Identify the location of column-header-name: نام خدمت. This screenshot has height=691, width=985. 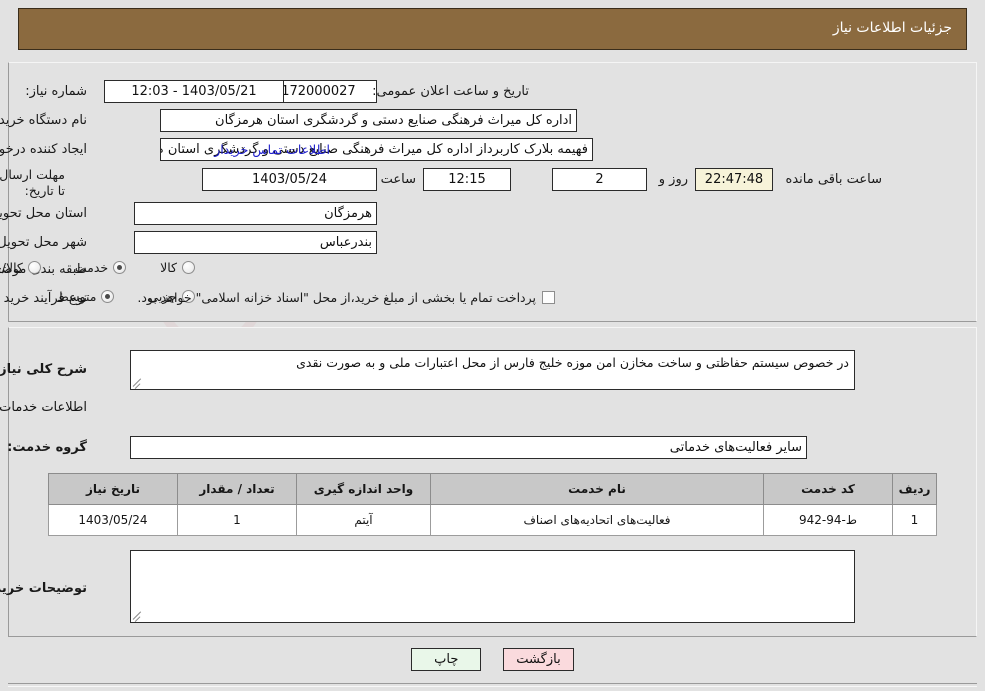
(597, 489).